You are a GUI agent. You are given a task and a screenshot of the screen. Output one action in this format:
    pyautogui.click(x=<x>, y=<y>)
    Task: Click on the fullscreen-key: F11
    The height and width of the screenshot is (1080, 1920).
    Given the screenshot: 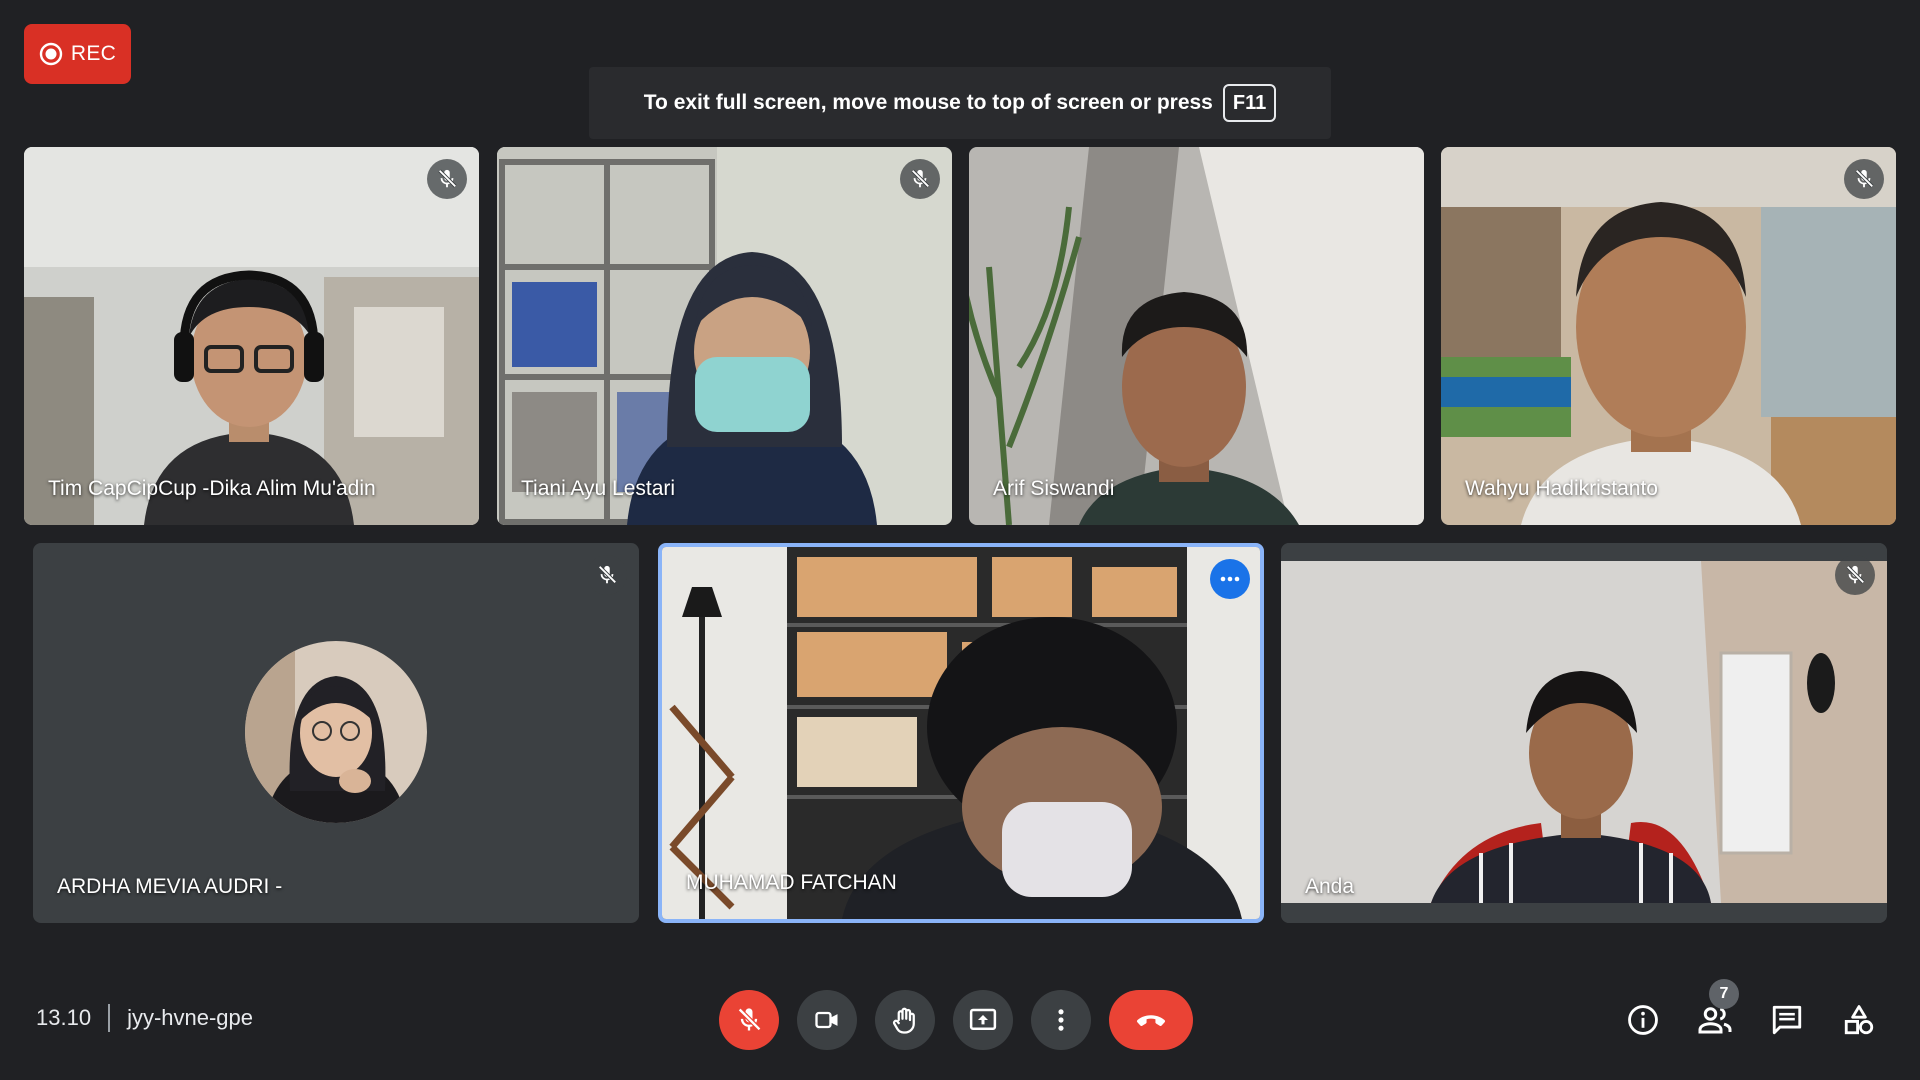 What is the action you would take?
    pyautogui.click(x=1249, y=103)
    